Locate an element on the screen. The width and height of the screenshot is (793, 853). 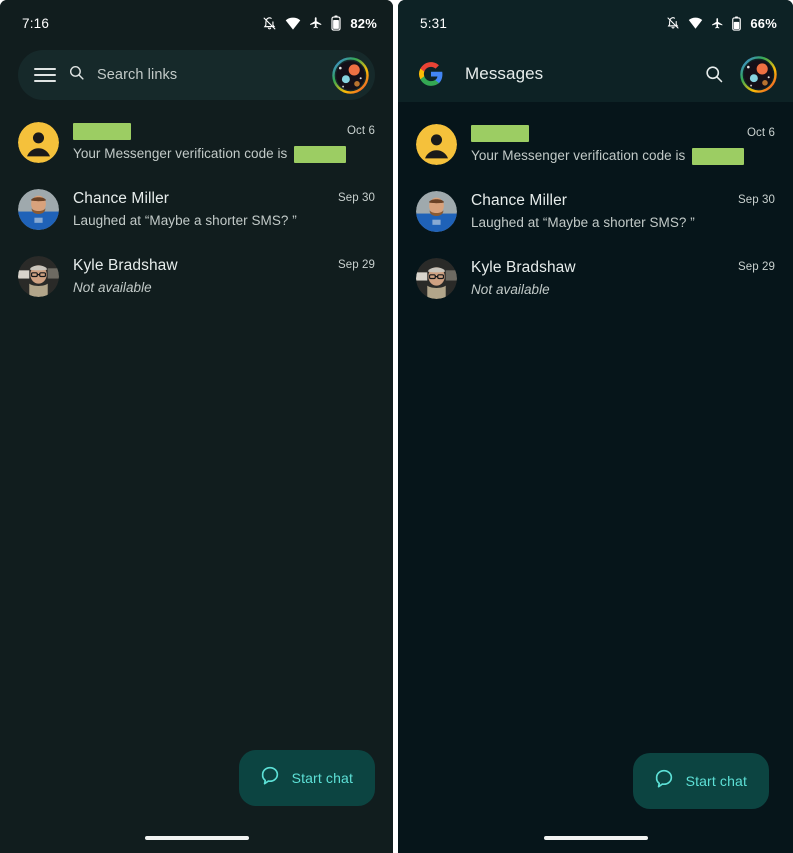
status-icons: 66% is located at coordinates (721, 23).